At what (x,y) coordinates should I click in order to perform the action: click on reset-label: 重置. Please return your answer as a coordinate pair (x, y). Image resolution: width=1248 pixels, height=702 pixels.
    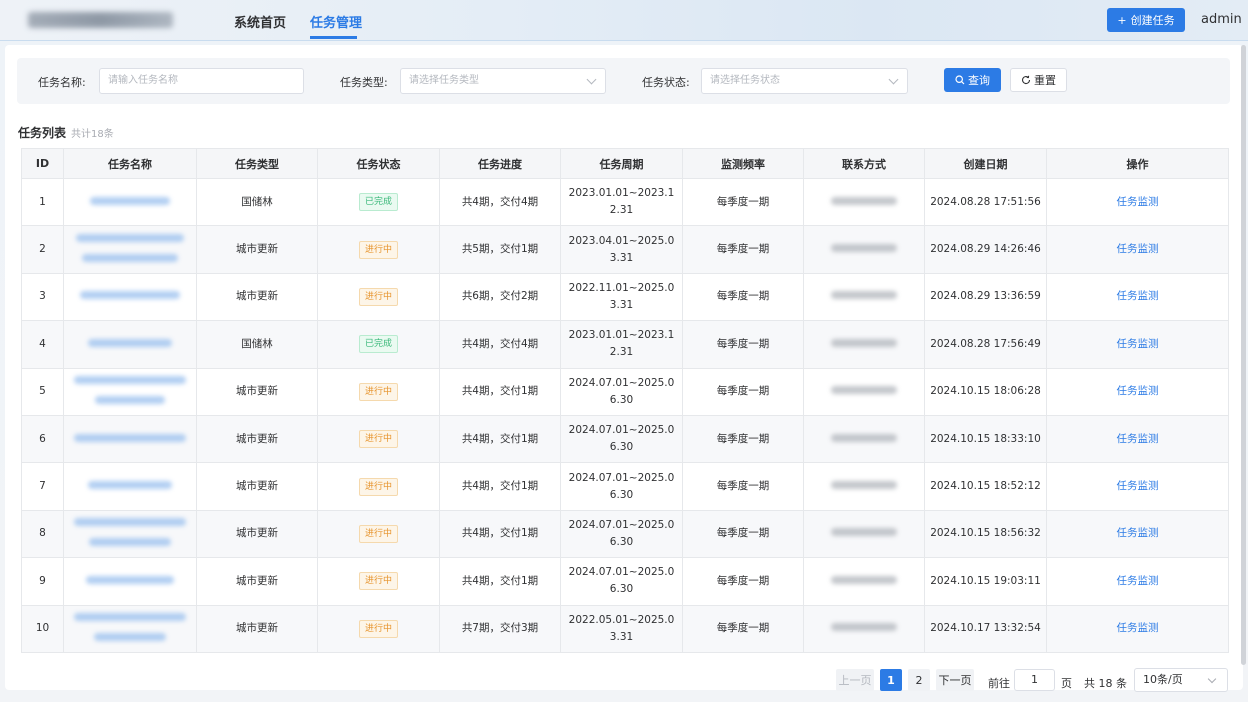
    Looking at the image, I should click on (1045, 80).